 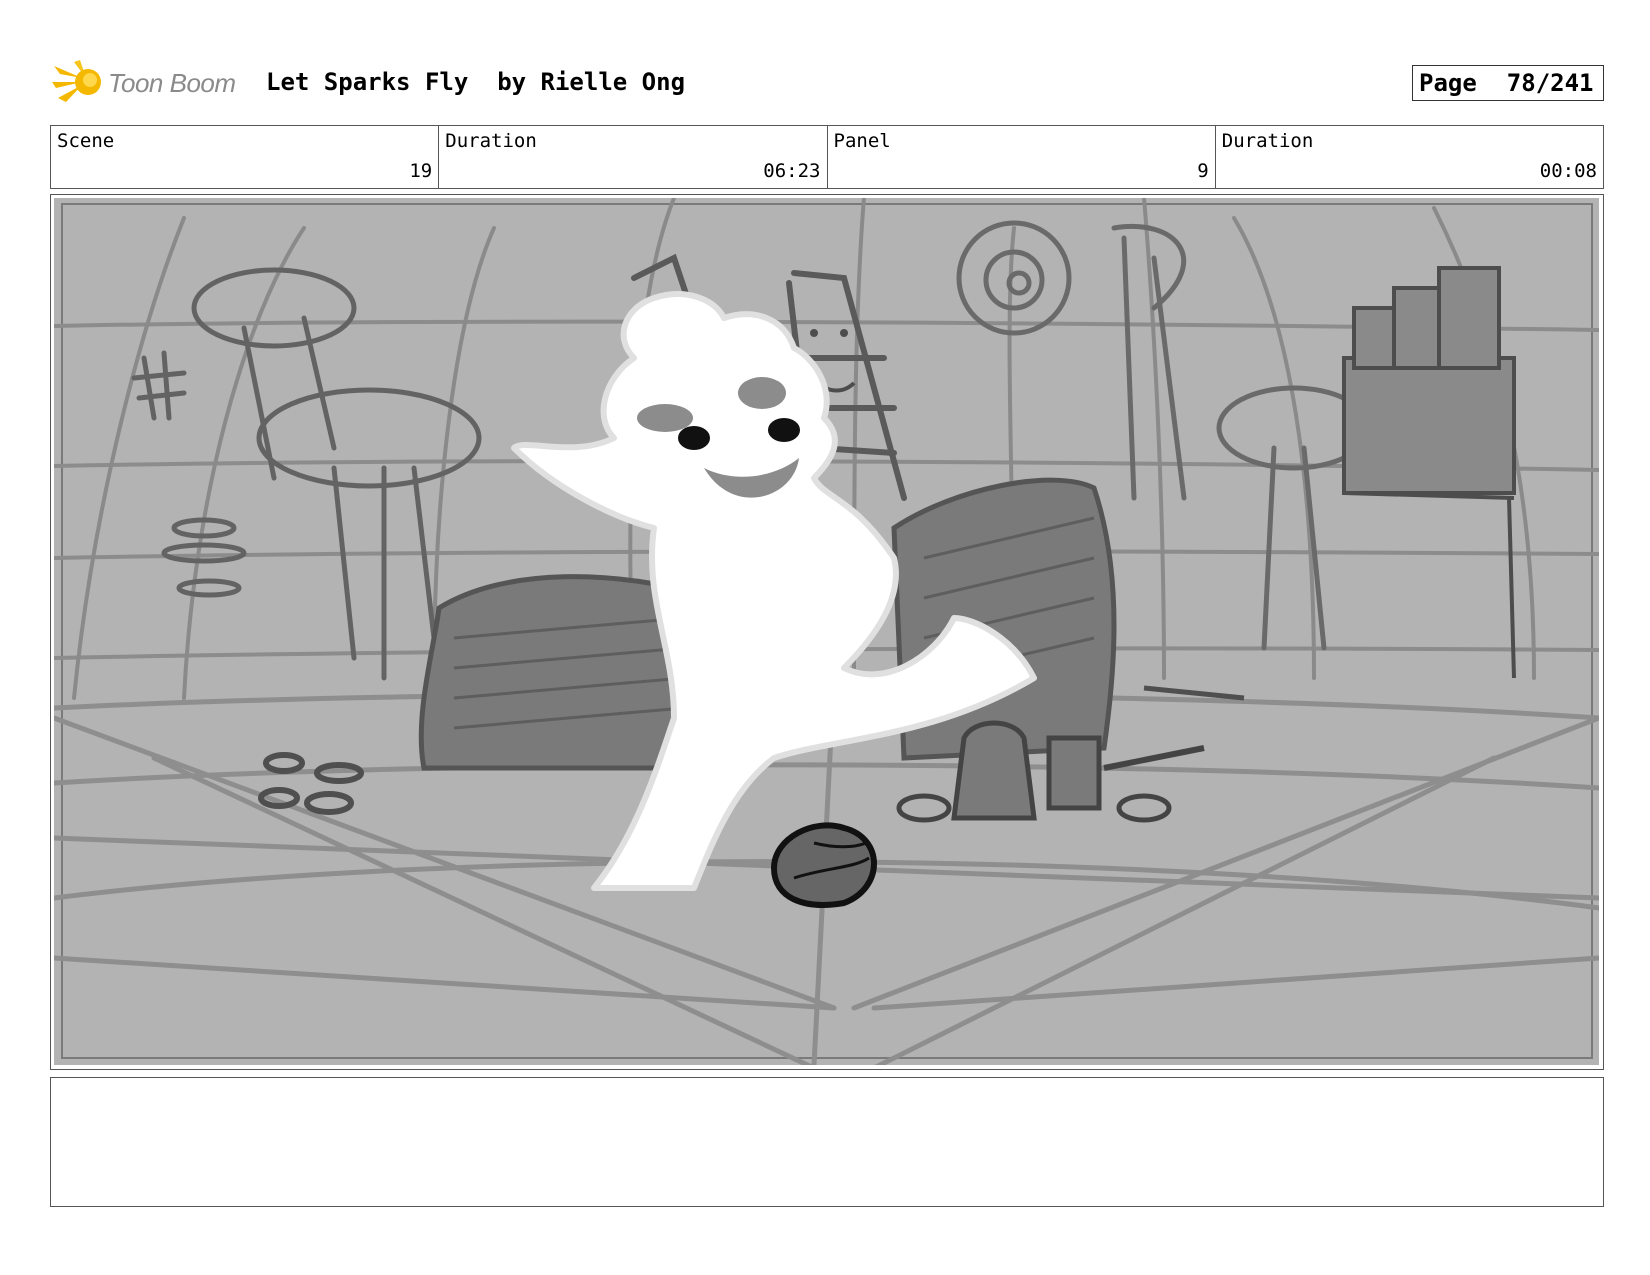 I want to click on spark-logo-icon, so click(x=76, y=81).